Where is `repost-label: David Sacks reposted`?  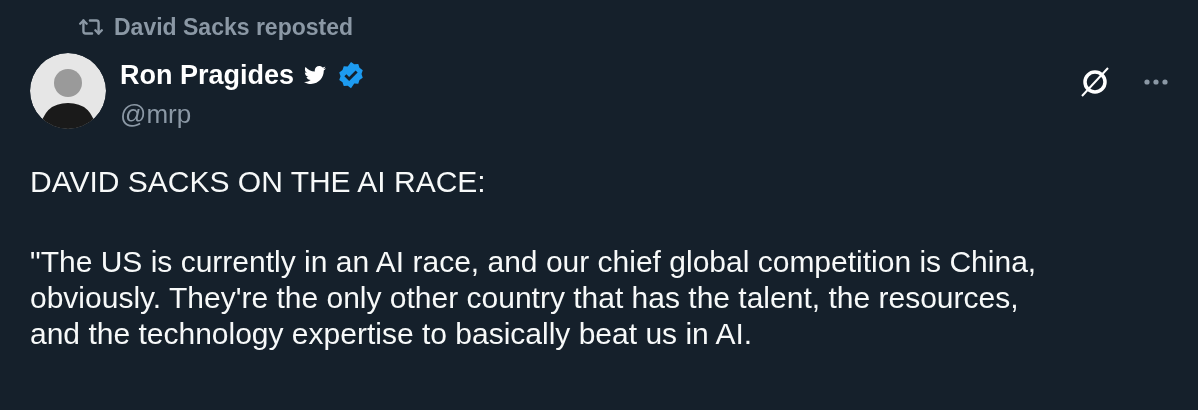 repost-label: David Sacks reposted is located at coordinates (234, 27).